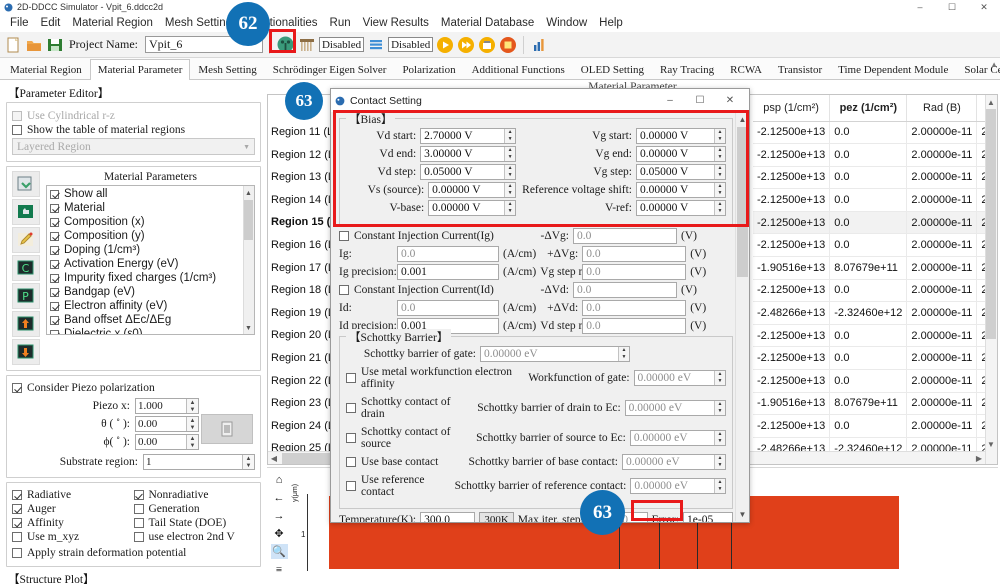  What do you see at coordinates (625, 236) in the screenshot?
I see `minus-delta-vg-input: 0.0` at bounding box center [625, 236].